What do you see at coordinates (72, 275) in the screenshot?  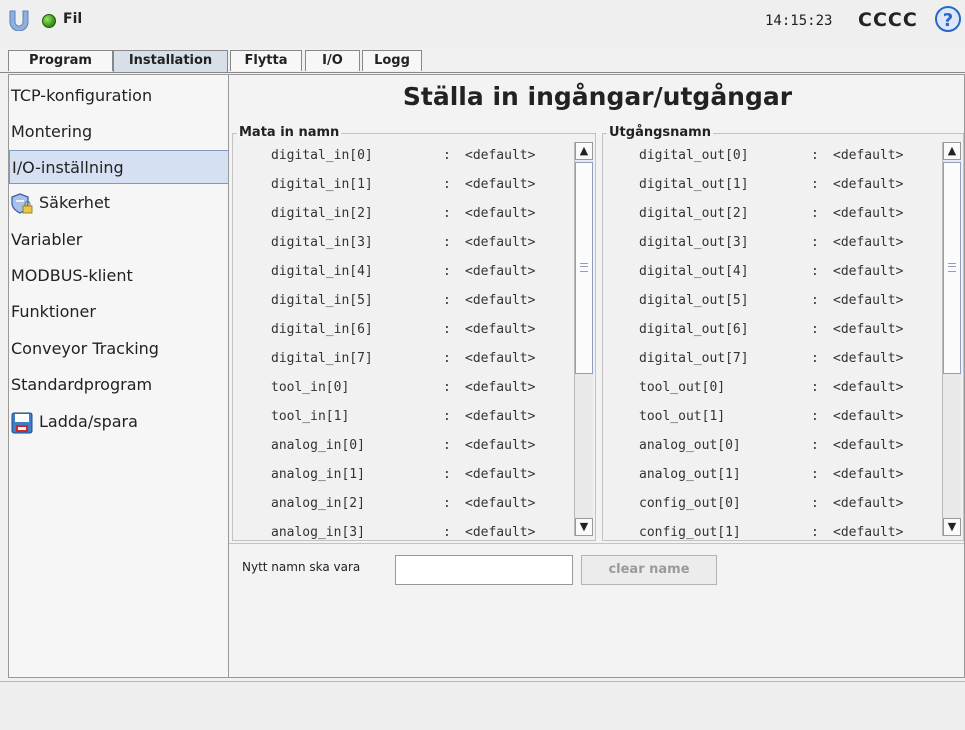 I see `sidebar-item-label: MODBUS-klient` at bounding box center [72, 275].